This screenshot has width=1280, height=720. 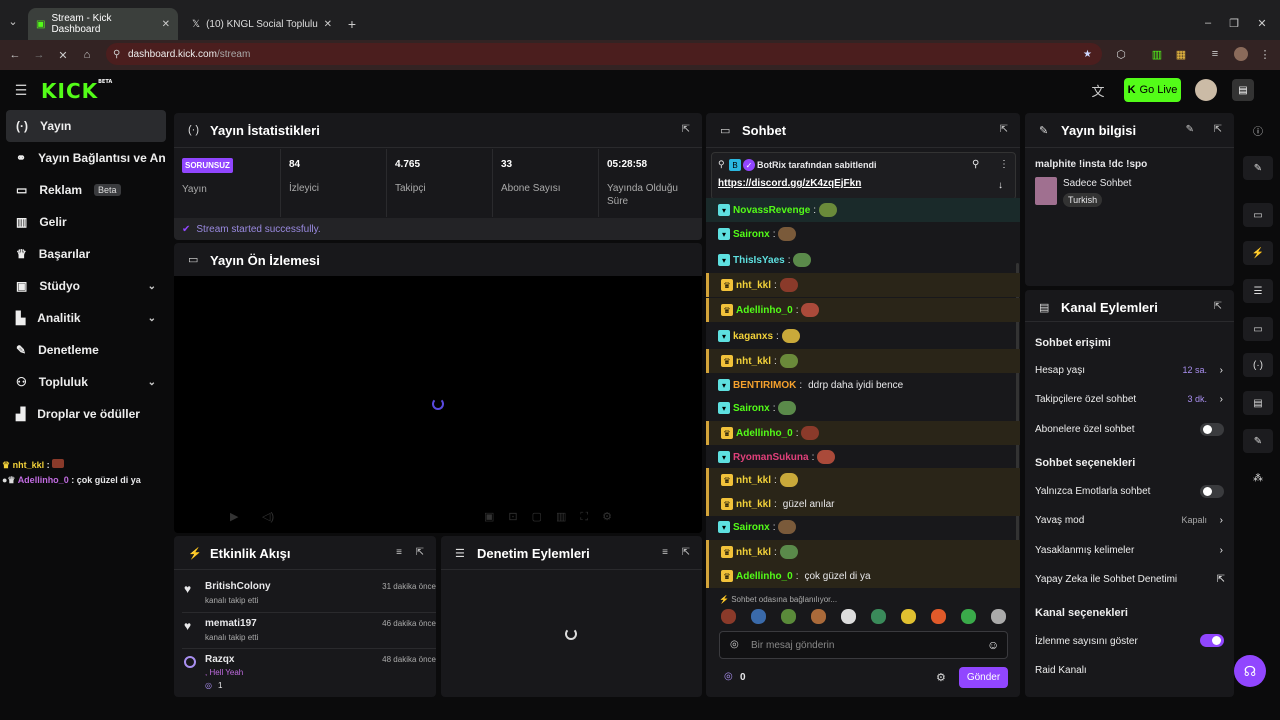 What do you see at coordinates (86, 382) in the screenshot?
I see `sidebar-item-topluluk: ⚇ Topluluk ⌄` at bounding box center [86, 382].